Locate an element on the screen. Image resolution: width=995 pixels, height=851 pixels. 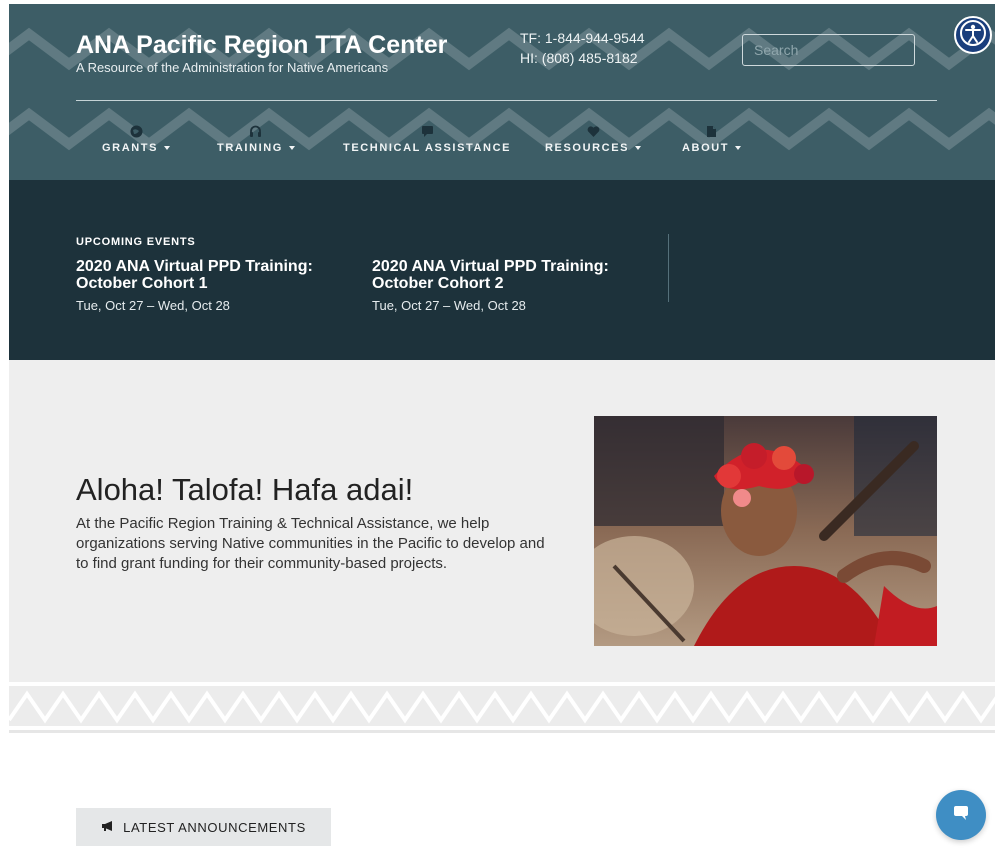
globe-icon is located at coordinates (136, 131).